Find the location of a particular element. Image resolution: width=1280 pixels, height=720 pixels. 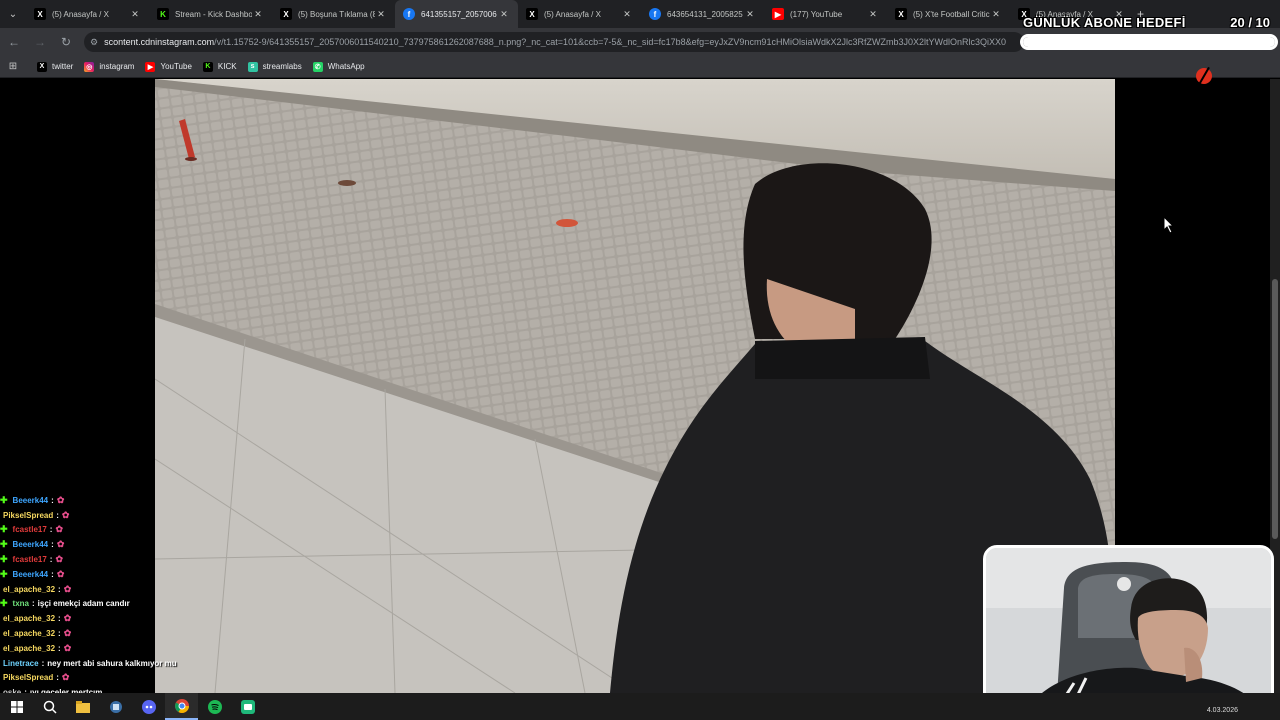

goal-current: 20 is located at coordinates (1237, 22).